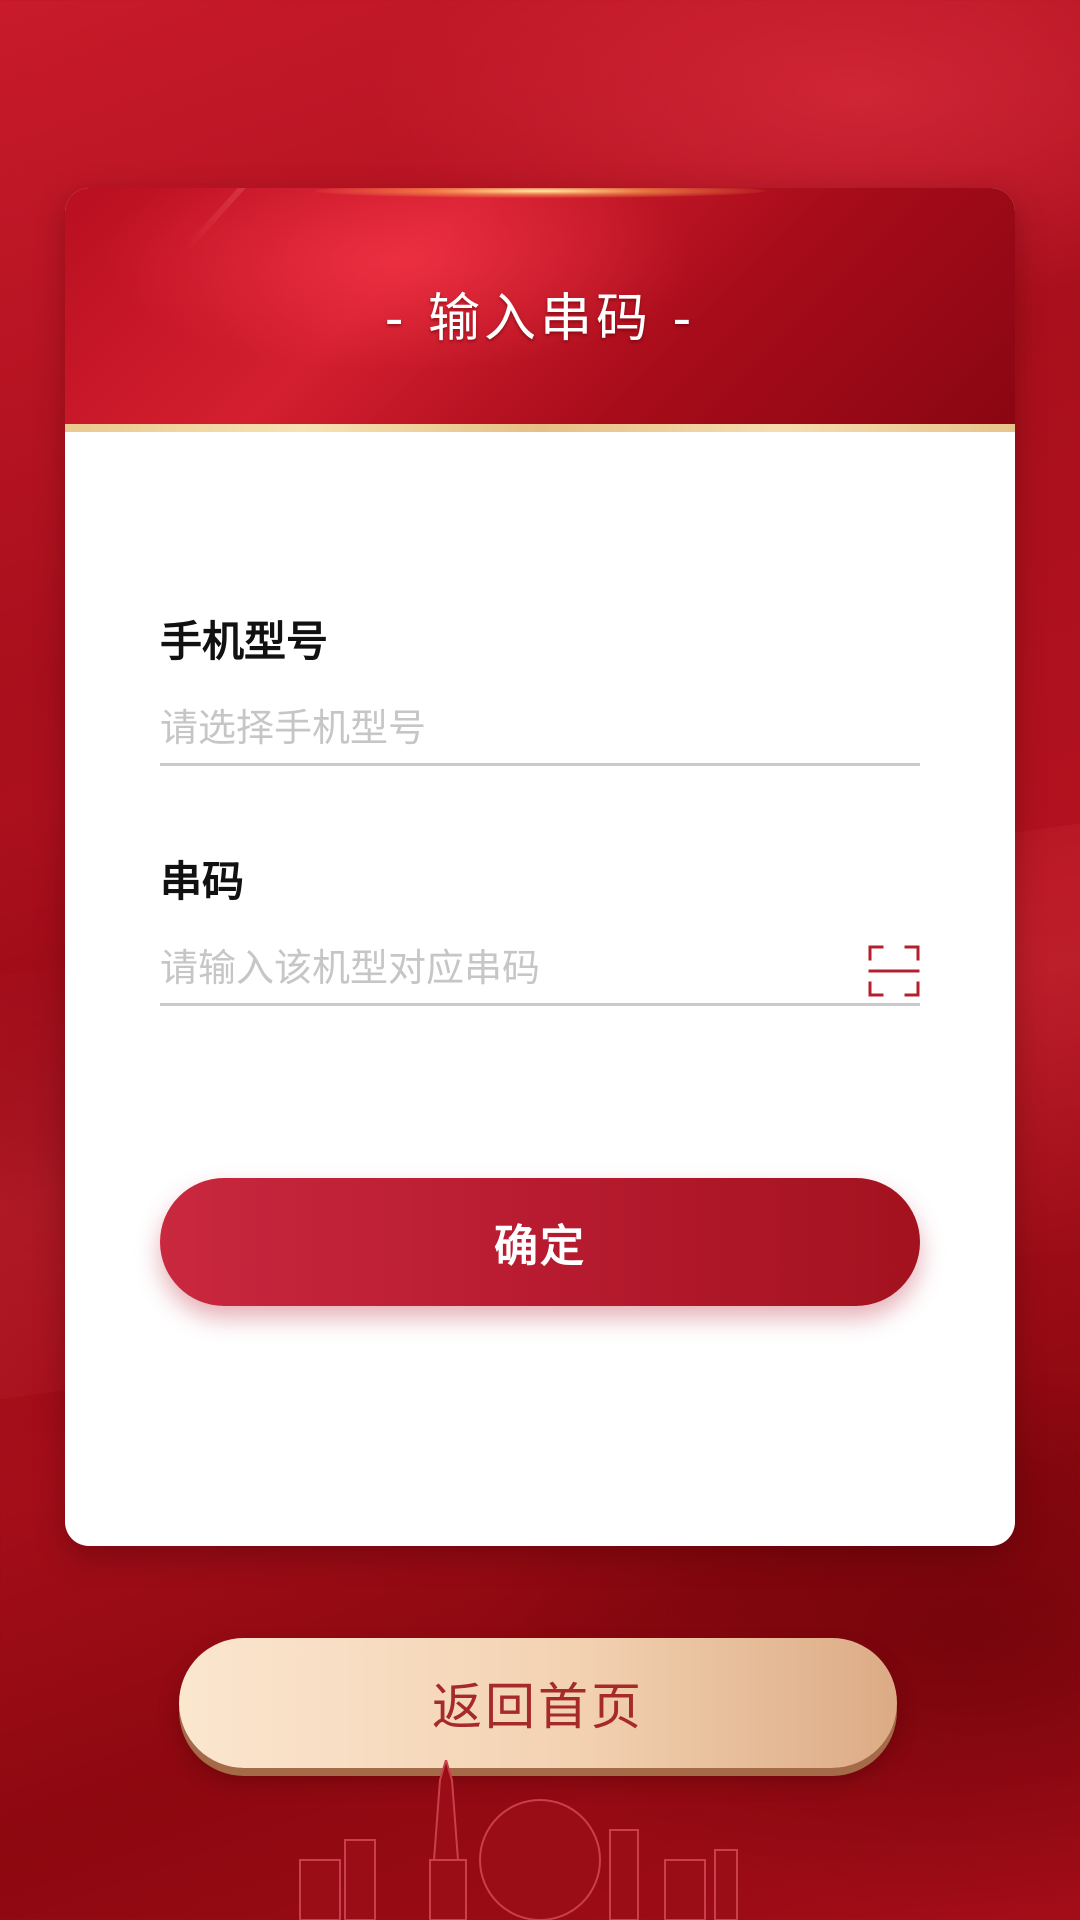 This screenshot has height=1920, width=1080. Describe the element at coordinates (305, 221) in the screenshot. I see `header-streak` at that location.